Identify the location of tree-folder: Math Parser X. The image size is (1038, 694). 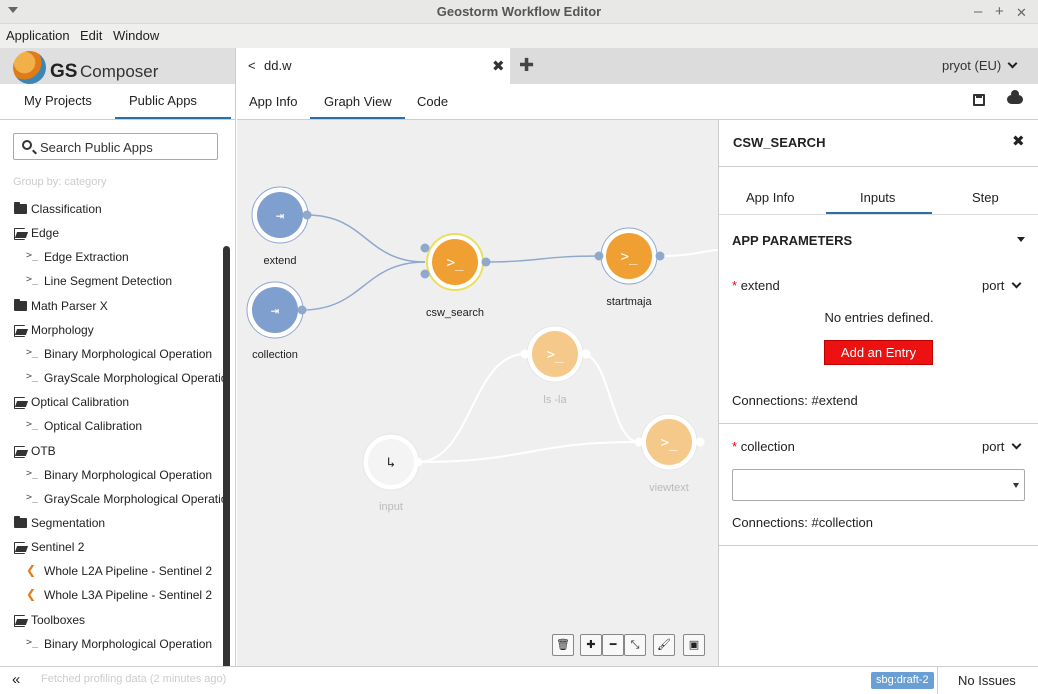
(113, 306).